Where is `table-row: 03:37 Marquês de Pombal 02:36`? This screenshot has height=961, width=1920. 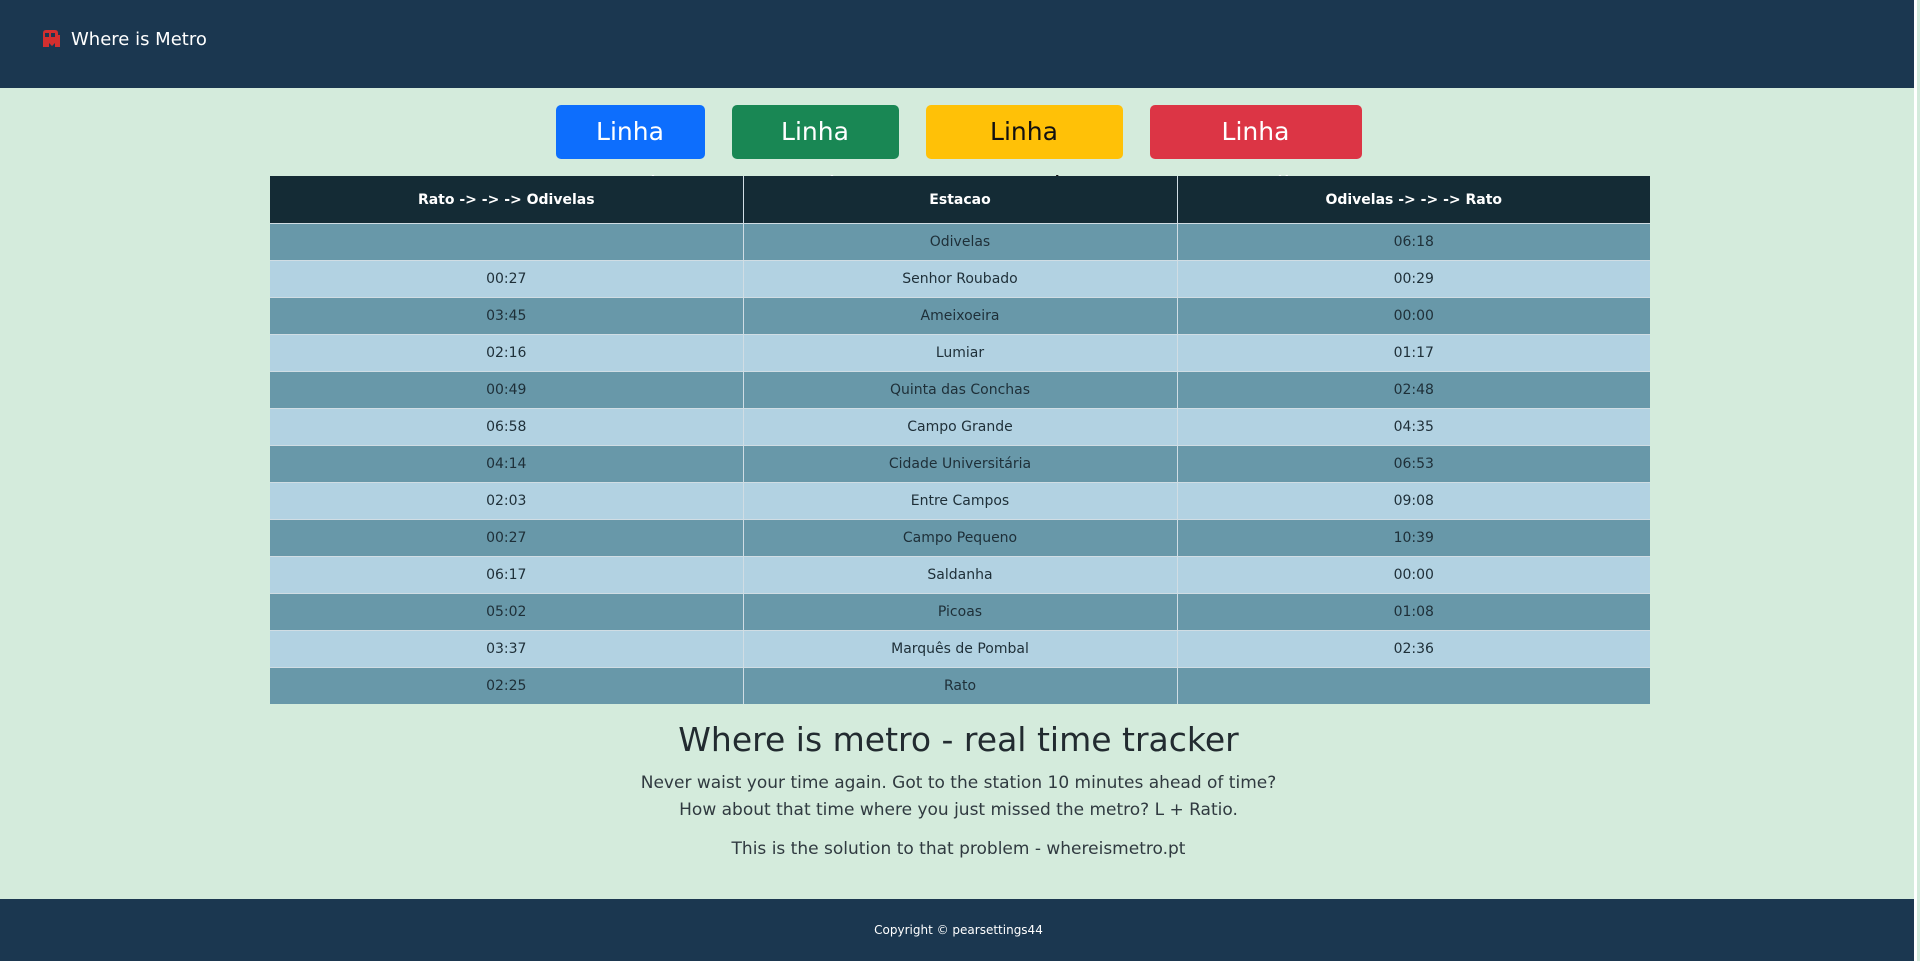
table-row: 03:37 Marquês de Pombal 02:36 is located at coordinates (960, 649).